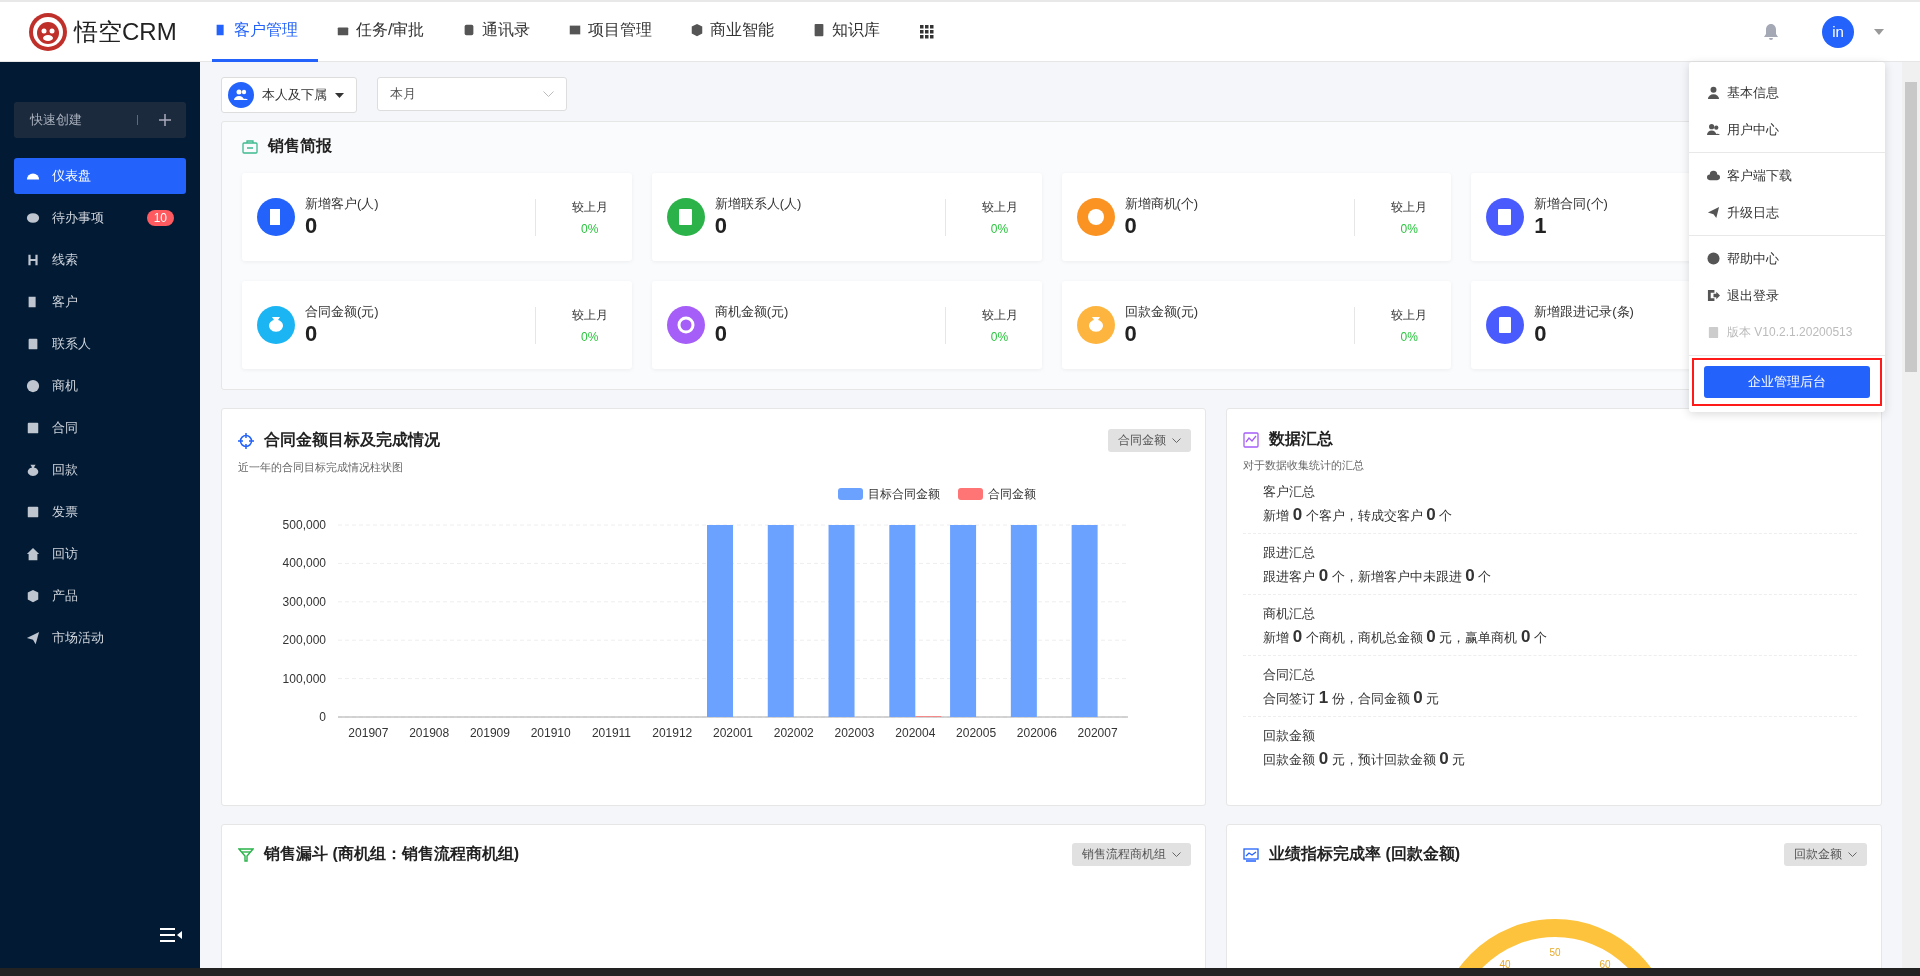 Image resolution: width=1920 pixels, height=976 pixels. I want to click on caret-icon, so click(1879, 31).